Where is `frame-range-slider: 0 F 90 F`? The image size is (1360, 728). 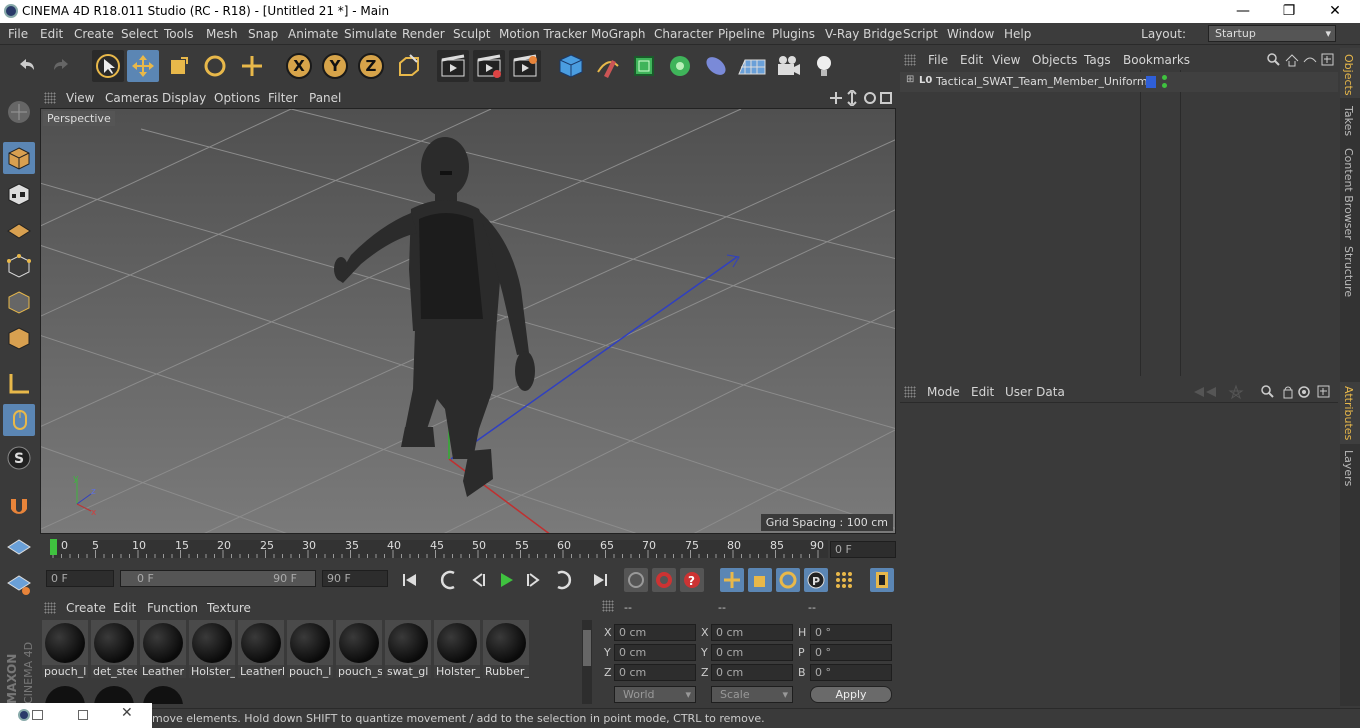 frame-range-slider: 0 F 90 F is located at coordinates (218, 578).